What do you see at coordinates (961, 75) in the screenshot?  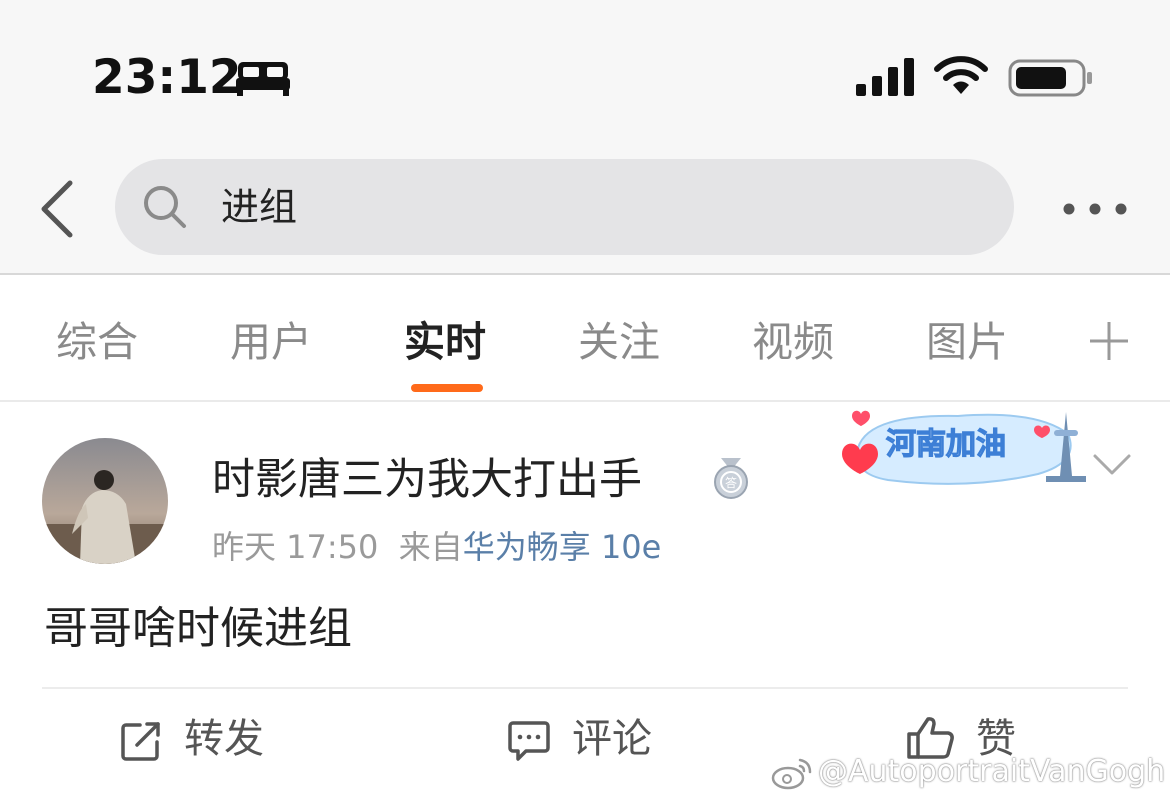 I see `wifi-icon` at bounding box center [961, 75].